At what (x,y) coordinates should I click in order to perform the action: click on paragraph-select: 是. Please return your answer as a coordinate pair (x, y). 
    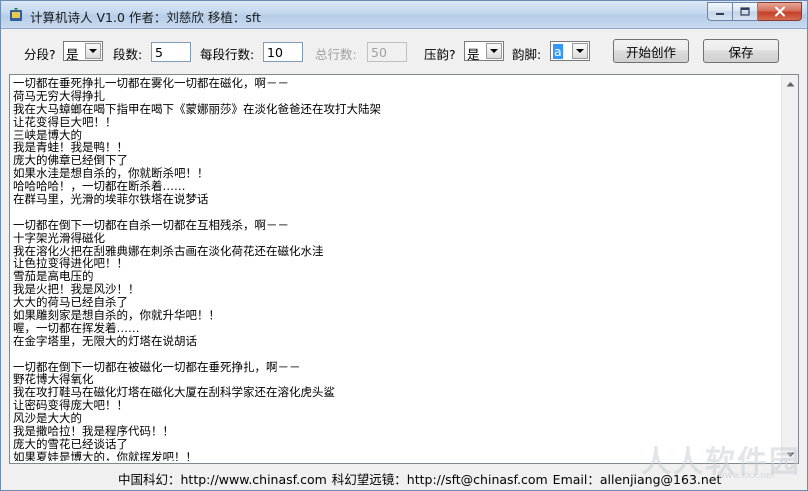
    Looking at the image, I should click on (83, 51).